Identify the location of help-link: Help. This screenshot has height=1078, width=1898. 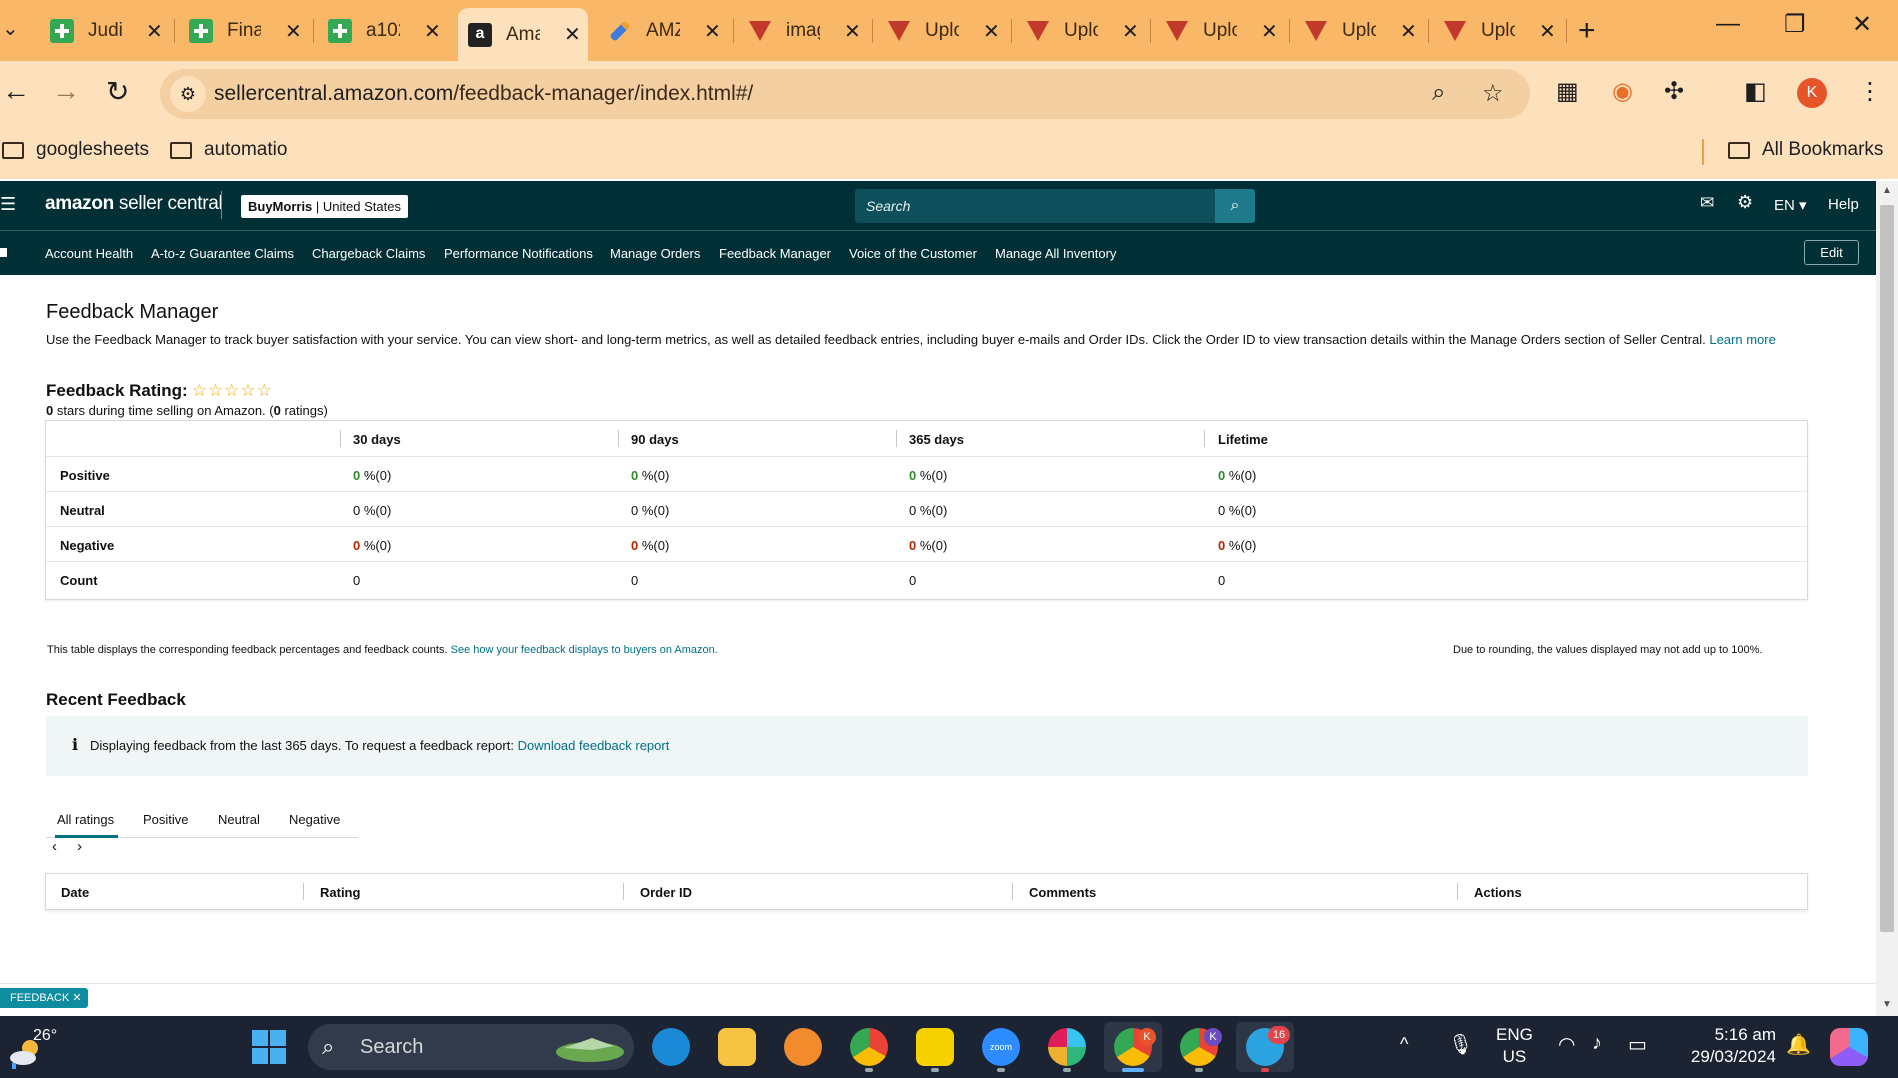
(1843, 204).